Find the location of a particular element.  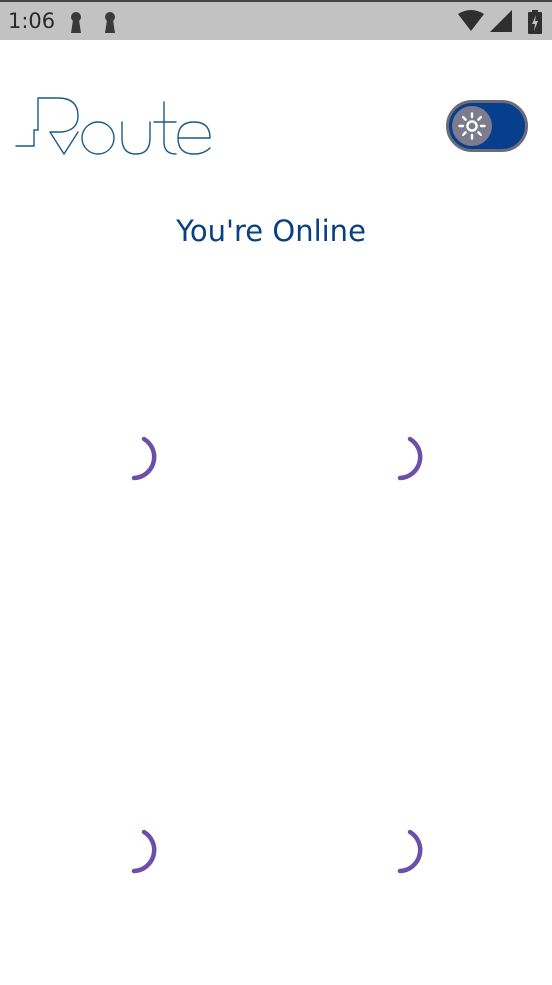

wifi-icon is located at coordinates (471, 20).